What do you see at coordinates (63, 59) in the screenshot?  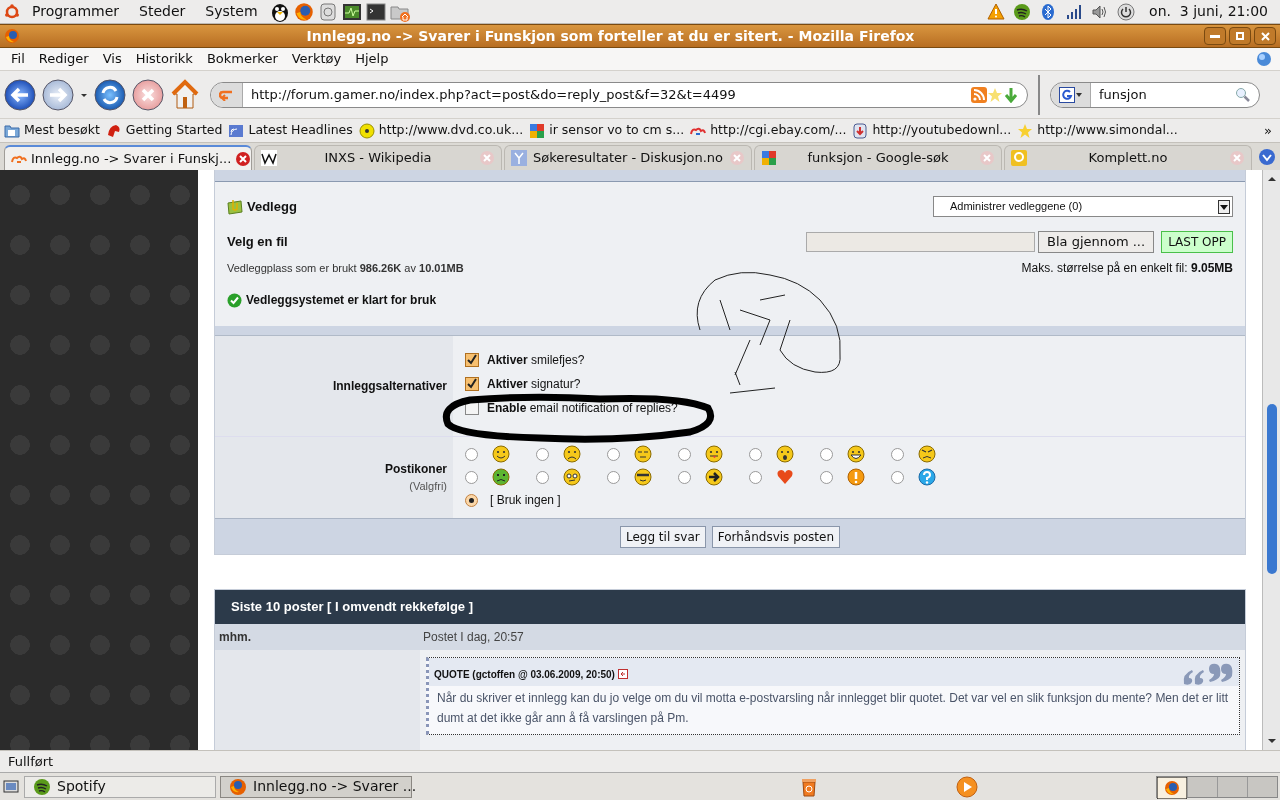 I see `menu-item: Rediger` at bounding box center [63, 59].